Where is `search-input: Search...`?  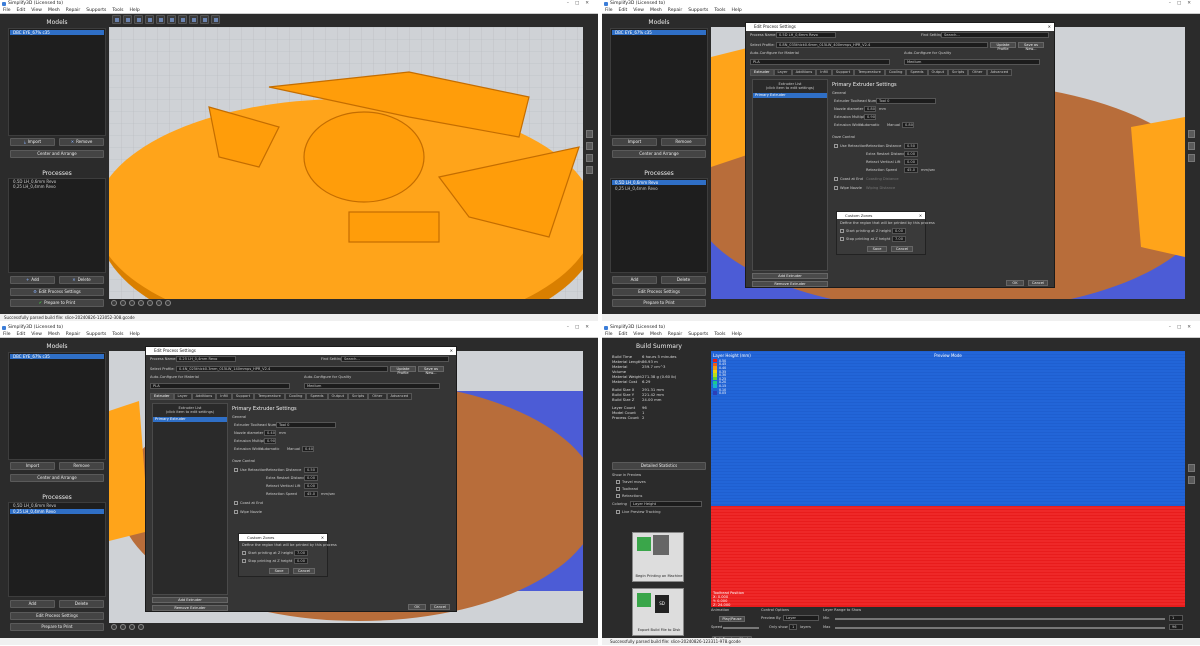 search-input: Search... is located at coordinates (395, 359).